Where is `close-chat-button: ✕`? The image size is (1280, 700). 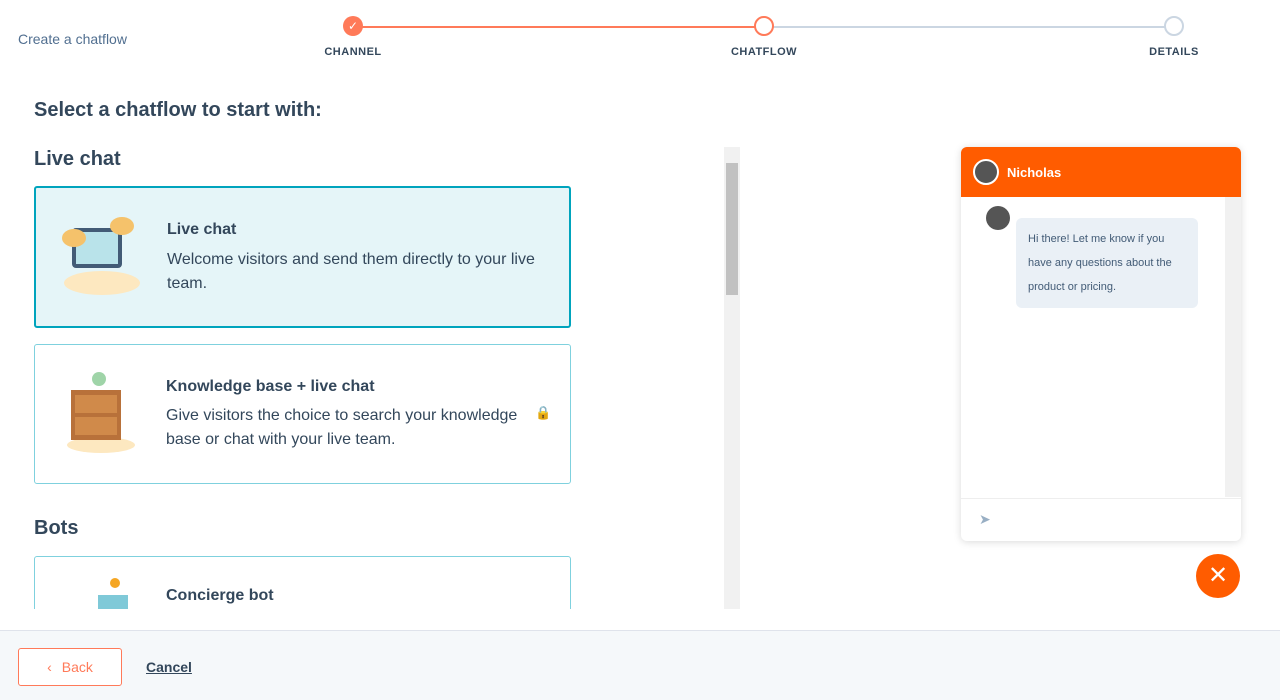 close-chat-button: ✕ is located at coordinates (1218, 576).